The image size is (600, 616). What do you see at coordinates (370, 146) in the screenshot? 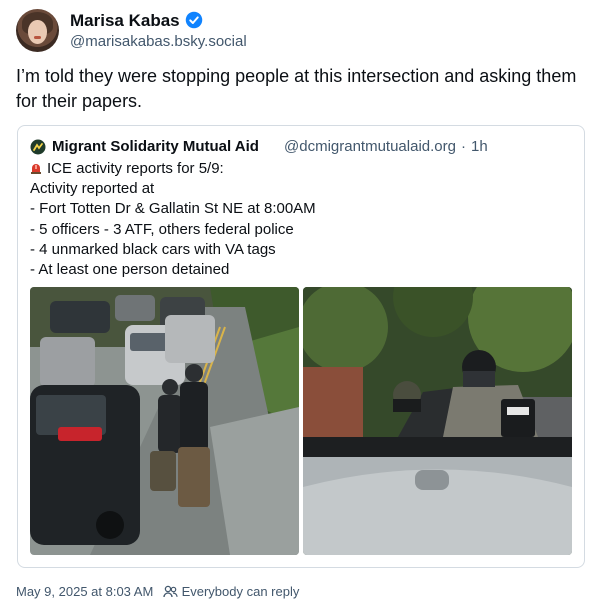
I see `quote-author-handle: @dcmigrantmutualaid.org` at bounding box center [370, 146].